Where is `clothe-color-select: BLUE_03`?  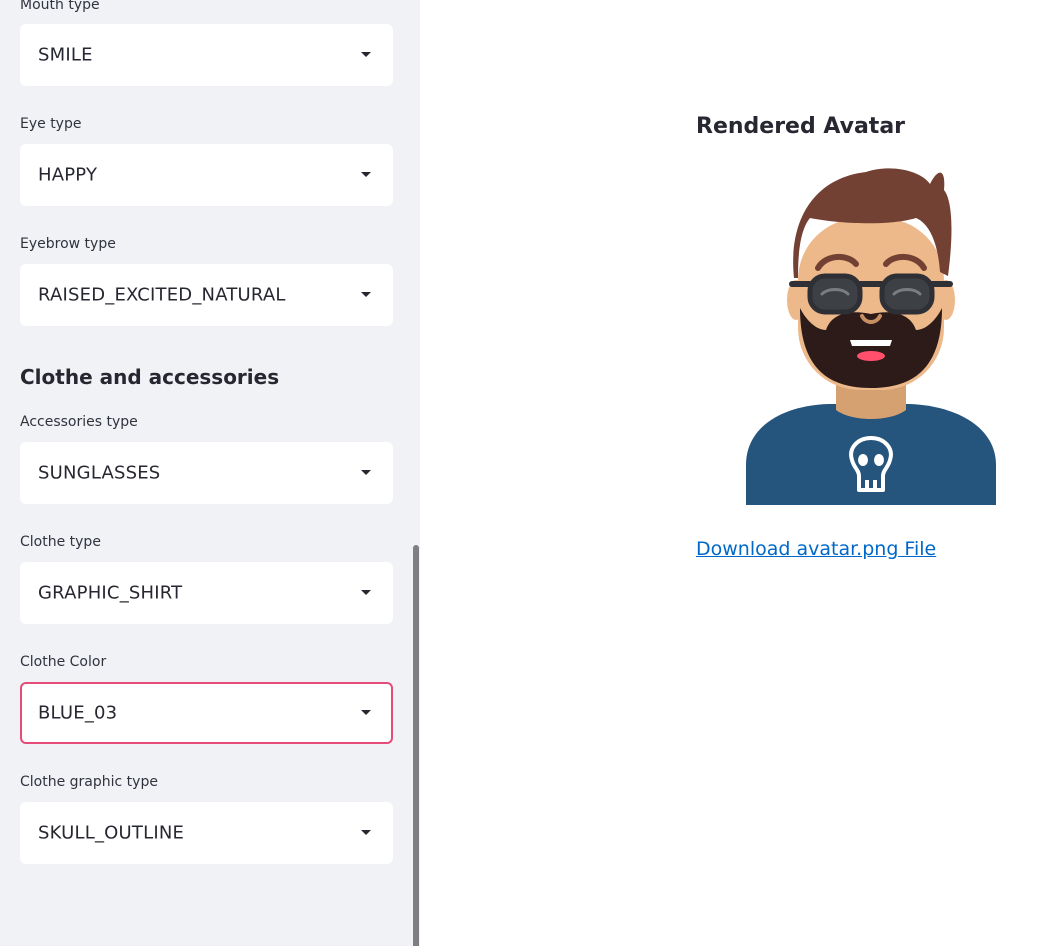
clothe-color-select: BLUE_03 is located at coordinates (206, 713).